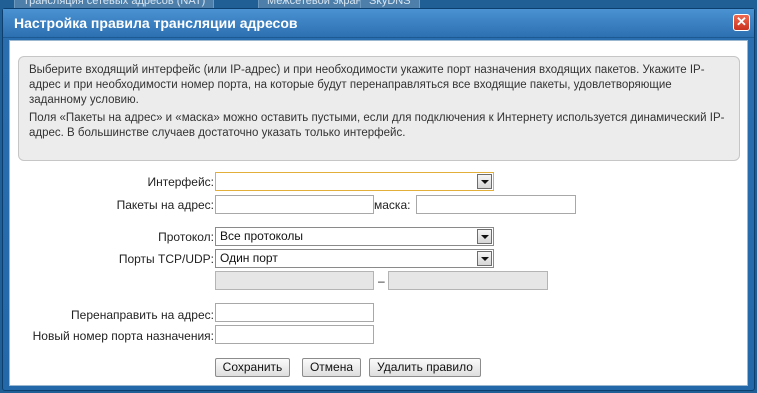 The width and height of the screenshot is (757, 393). I want to click on new-port-label: Новый номер порта назначения:, so click(123, 336).